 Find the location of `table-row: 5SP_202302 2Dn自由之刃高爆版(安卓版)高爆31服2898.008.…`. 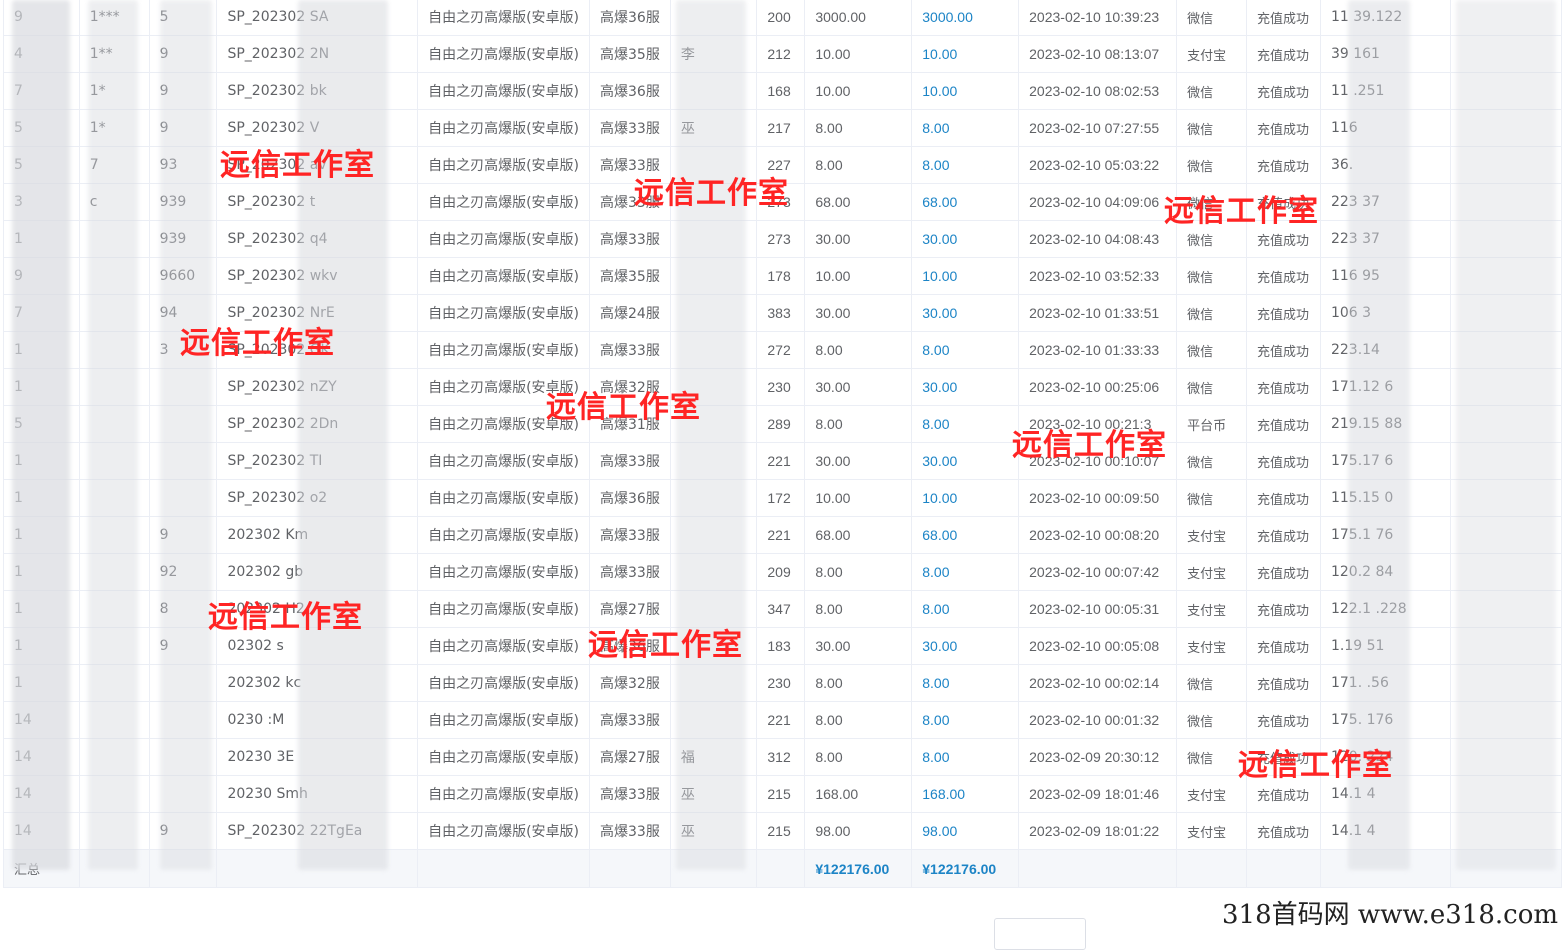

table-row: 5SP_202302 2Dn自由之刃高爆版(安卓版)高爆31服2898.008.… is located at coordinates (782, 424).